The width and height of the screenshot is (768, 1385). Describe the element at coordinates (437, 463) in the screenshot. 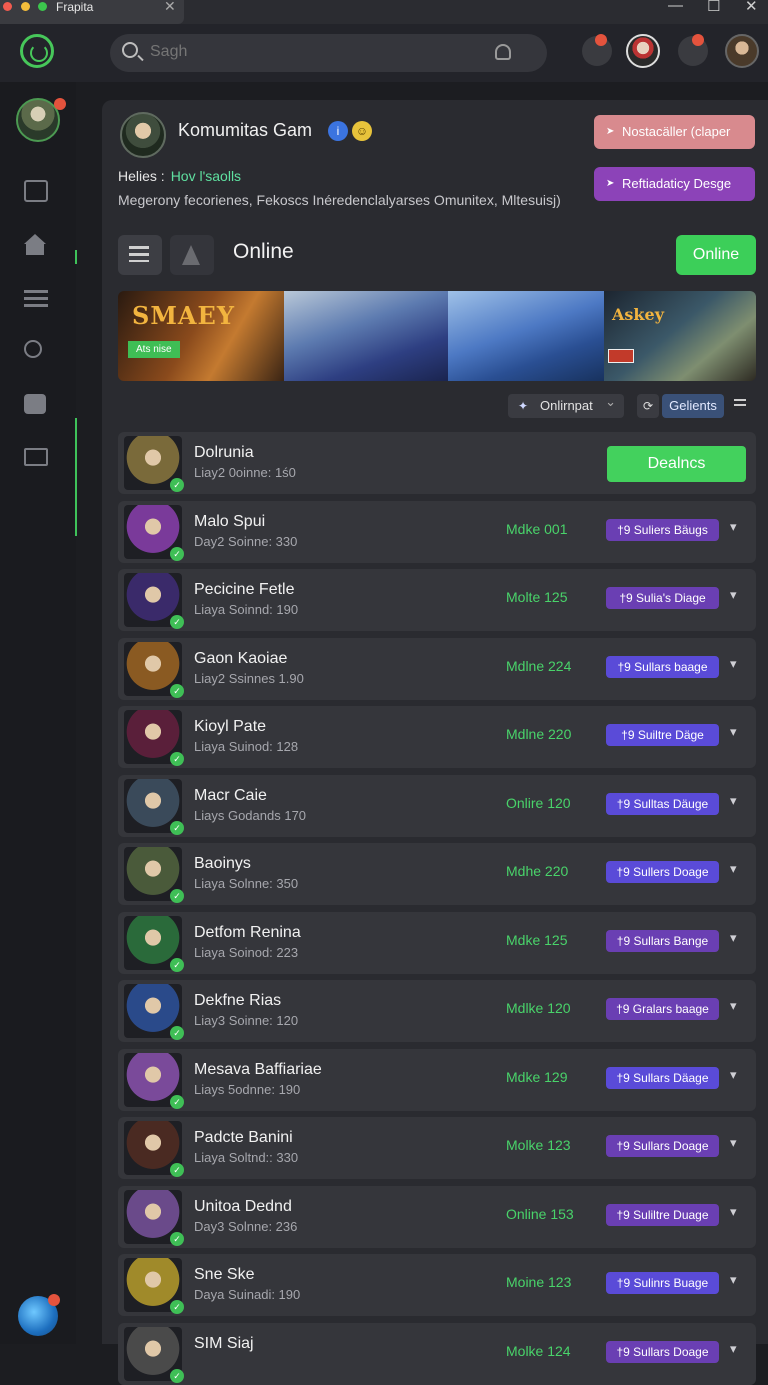

I see `list-item: ✓ Dolrunia Liay2 0oinne: 1ś0 Dealncs` at that location.